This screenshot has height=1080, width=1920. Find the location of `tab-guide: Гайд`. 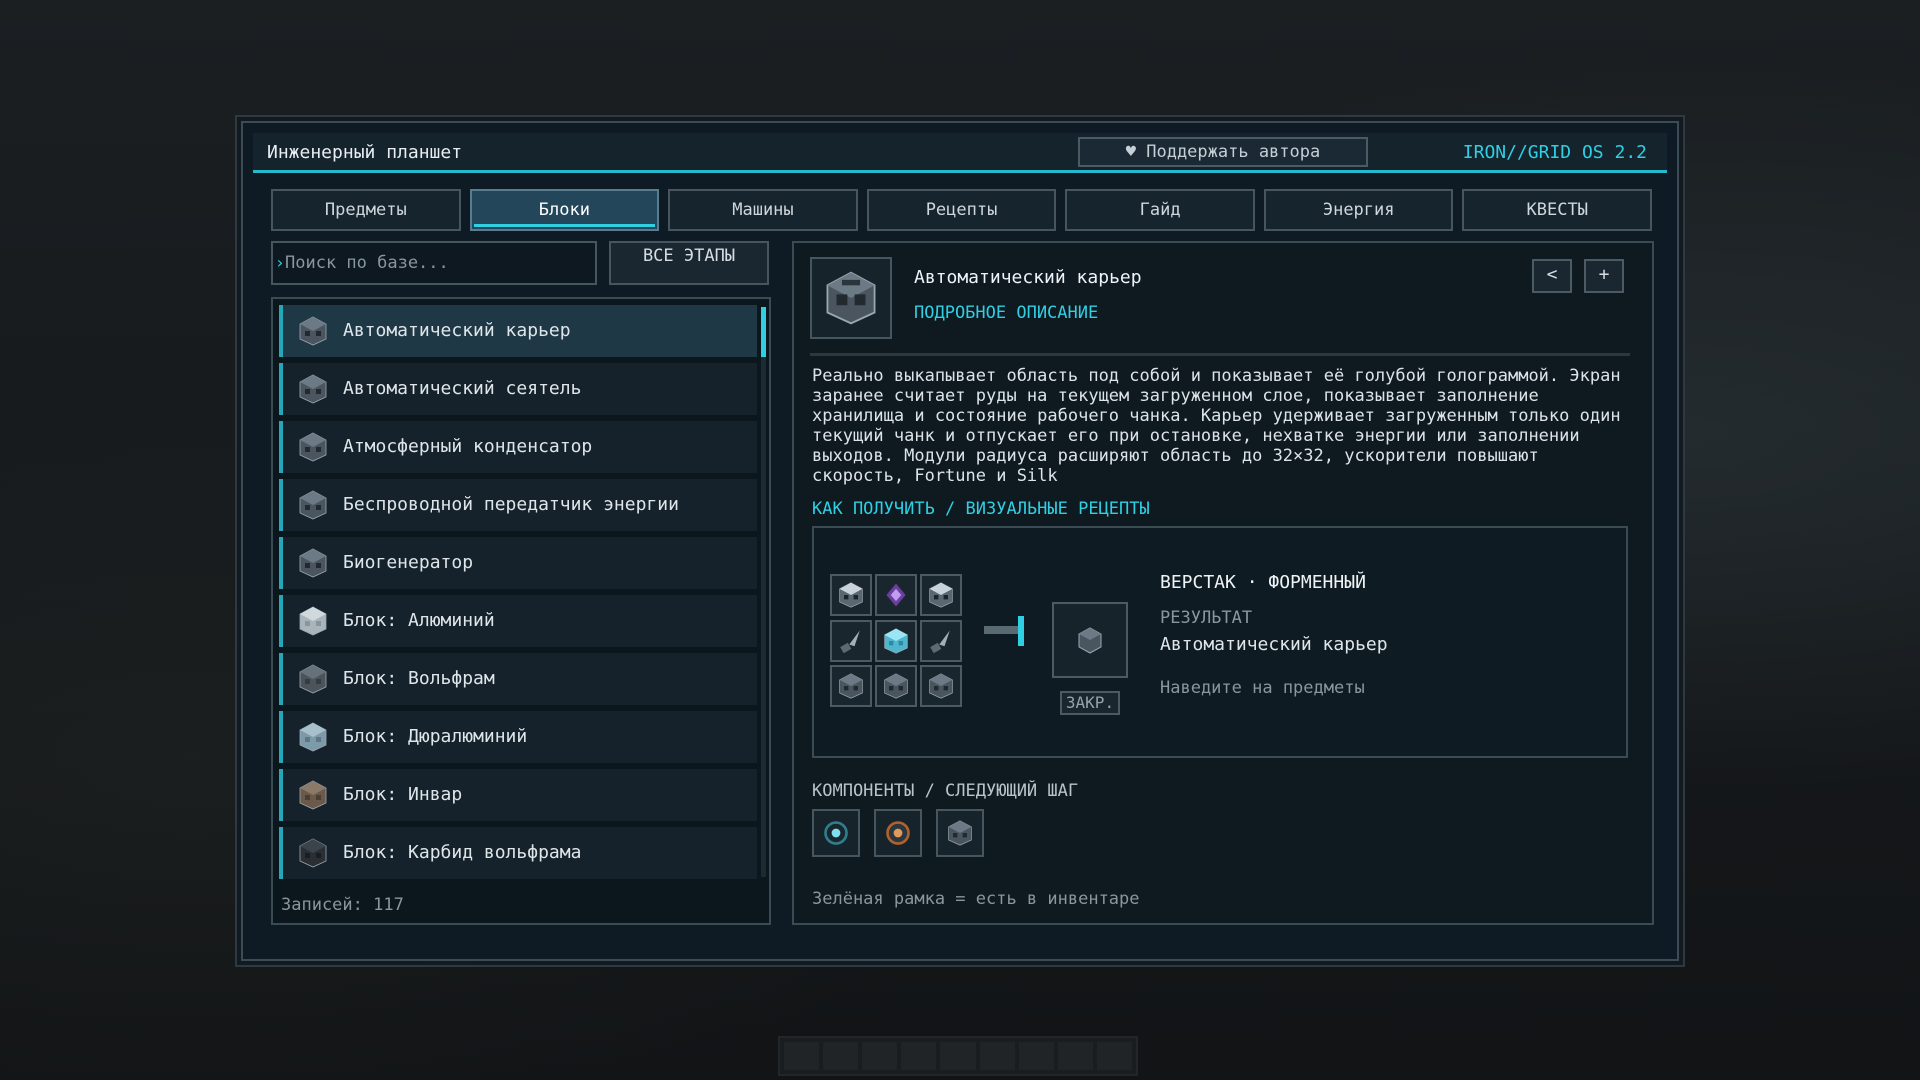

tab-guide: Гайд is located at coordinates (1160, 210).